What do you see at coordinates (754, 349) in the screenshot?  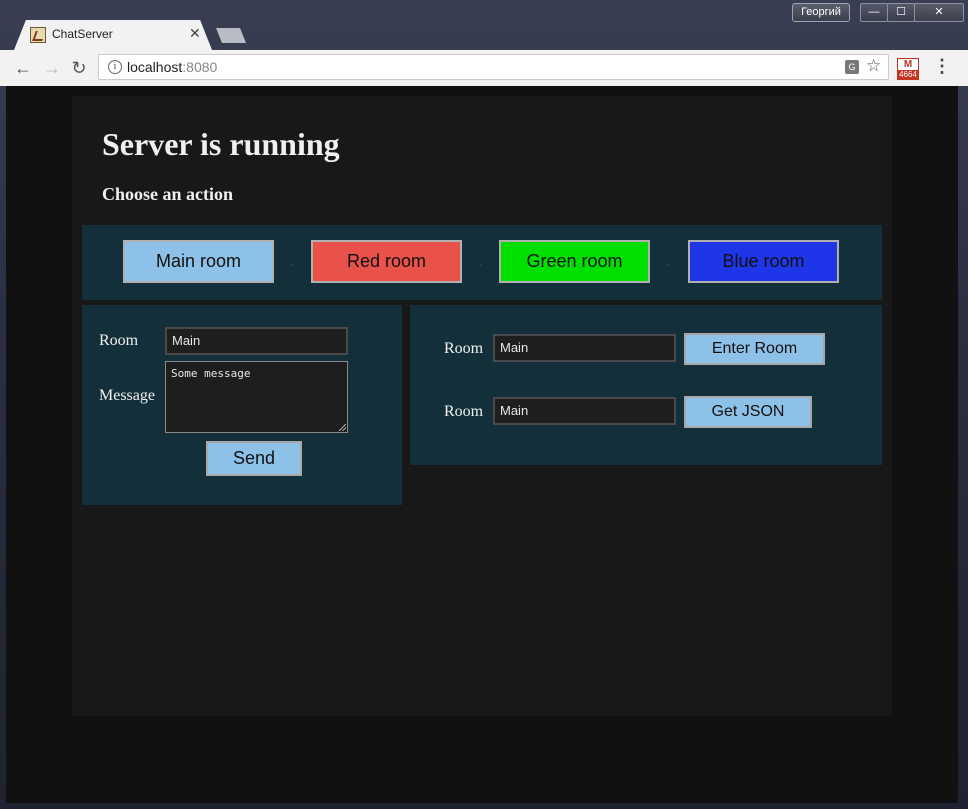 I see `enter-room-button: Enter Room` at bounding box center [754, 349].